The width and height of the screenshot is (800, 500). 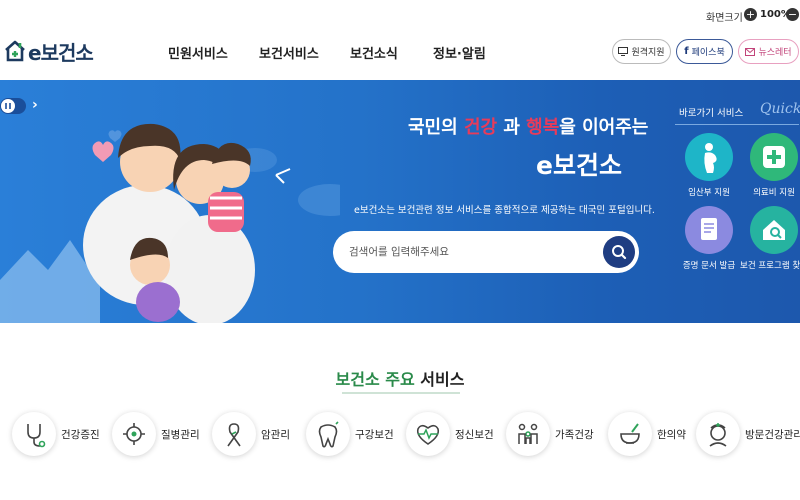 I want to click on service-health-promotion: 건강증진, so click(x=56, y=434).